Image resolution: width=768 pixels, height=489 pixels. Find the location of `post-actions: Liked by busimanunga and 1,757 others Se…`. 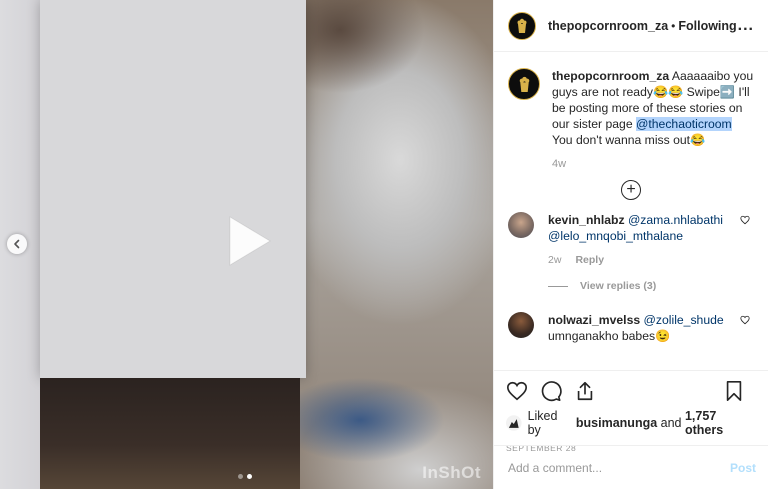

post-actions: Liked by busimanunga and 1,757 others Se… is located at coordinates (631, 411).